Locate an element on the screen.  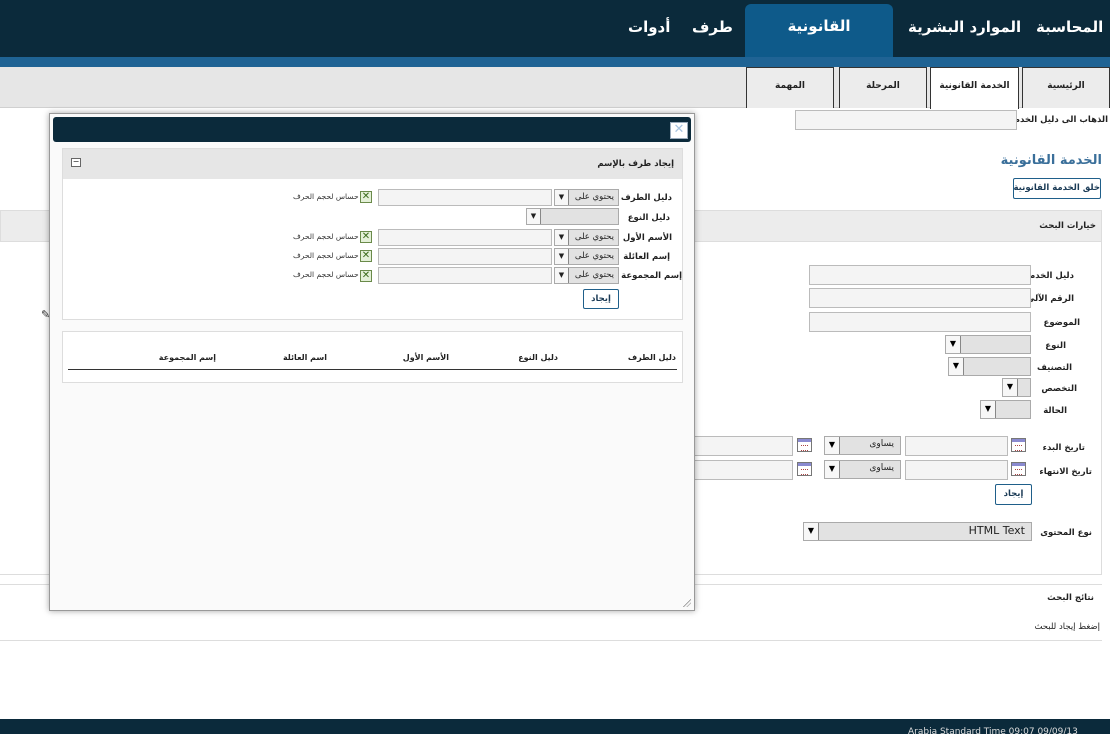
type-label: النوع is located at coordinates (1055, 346).